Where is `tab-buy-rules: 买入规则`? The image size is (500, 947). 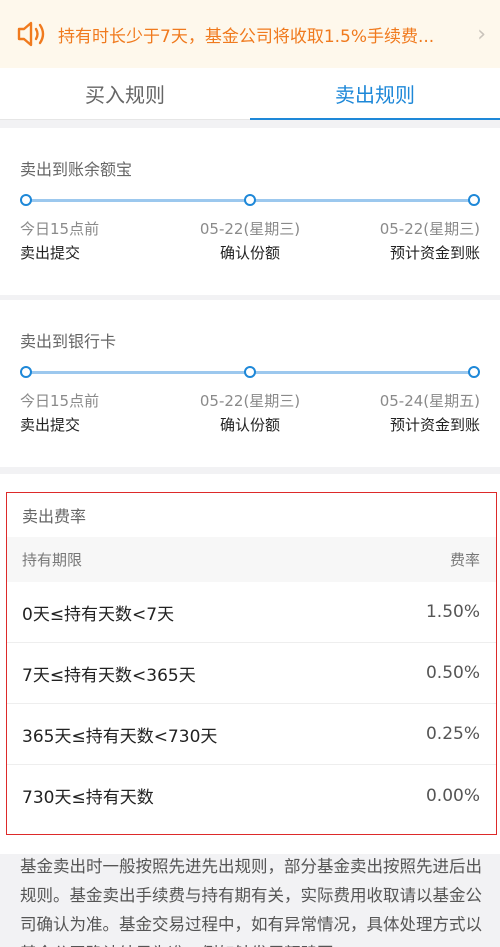
tab-buy-rules: 买入规则 is located at coordinates (125, 93).